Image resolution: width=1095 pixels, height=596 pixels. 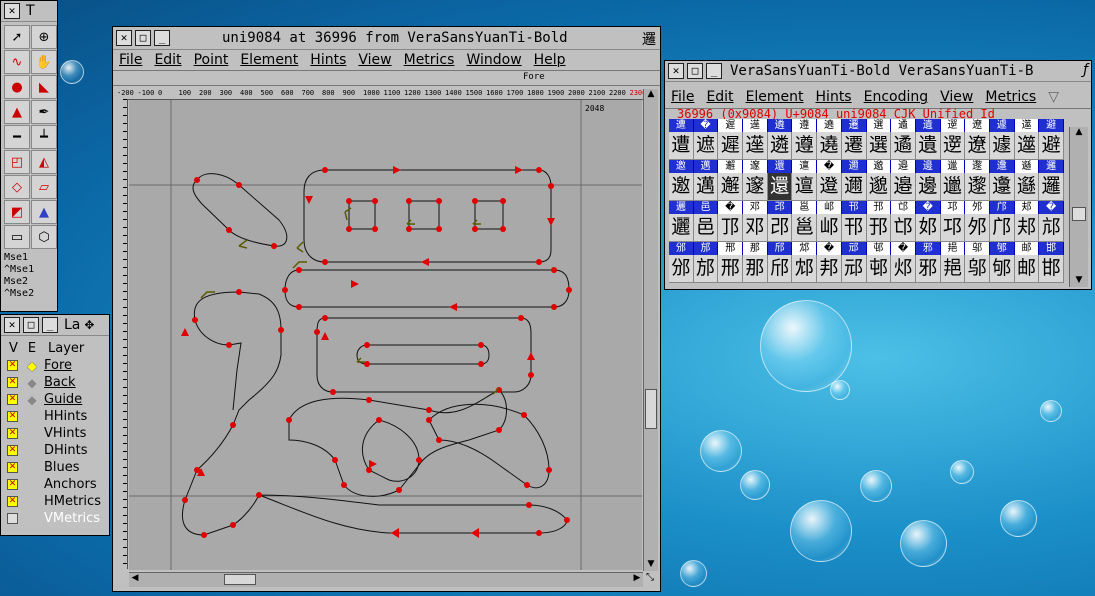 I want to click on glyph-cell: 那, so click(x=755, y=269).